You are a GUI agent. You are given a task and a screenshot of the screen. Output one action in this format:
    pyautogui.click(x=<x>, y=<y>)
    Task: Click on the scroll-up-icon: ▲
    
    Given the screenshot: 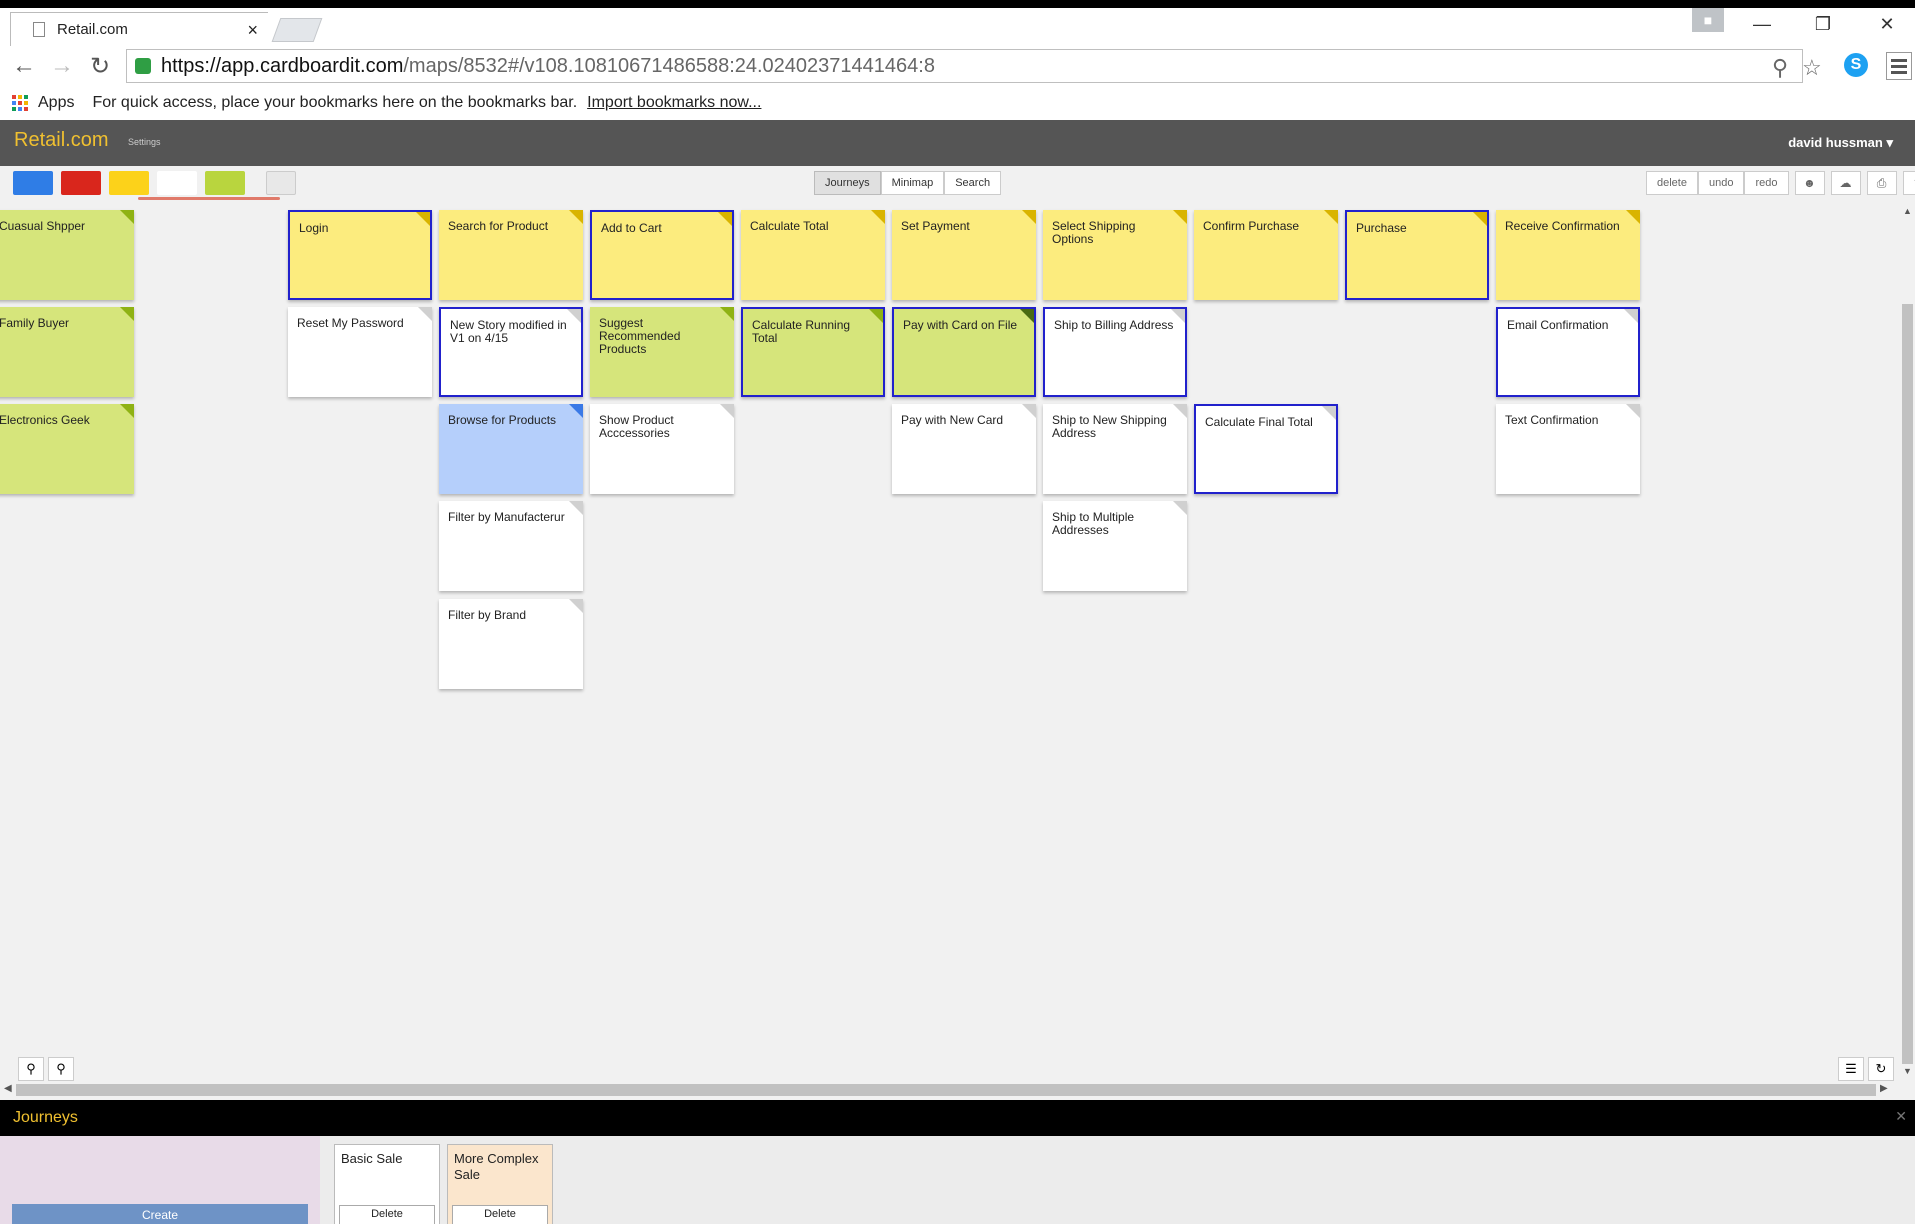 What is the action you would take?
    pyautogui.click(x=1907, y=211)
    